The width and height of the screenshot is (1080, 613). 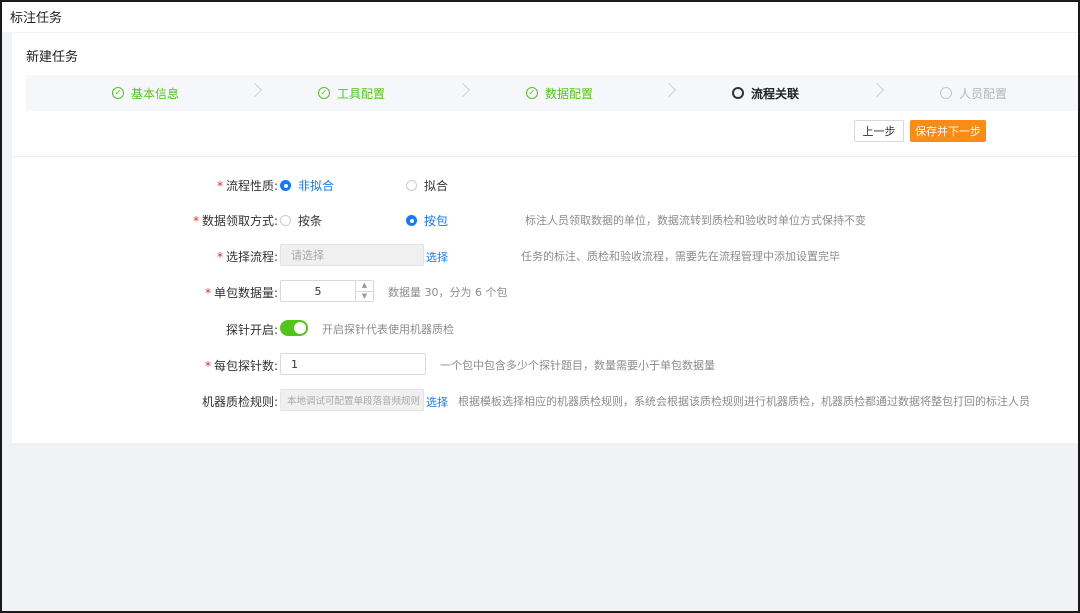 I want to click on field-label: * 选择流程:, so click(x=247, y=257).